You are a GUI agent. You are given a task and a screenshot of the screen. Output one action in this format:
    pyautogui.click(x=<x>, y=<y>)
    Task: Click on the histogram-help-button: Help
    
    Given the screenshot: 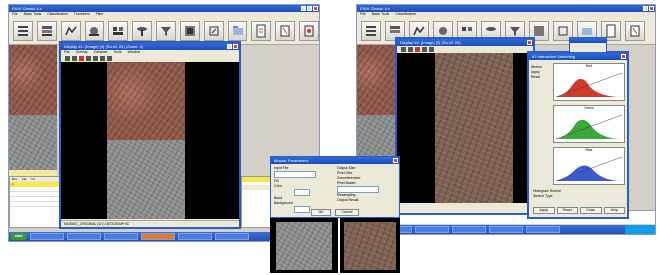 What is the action you would take?
    pyautogui.click(x=614, y=210)
    